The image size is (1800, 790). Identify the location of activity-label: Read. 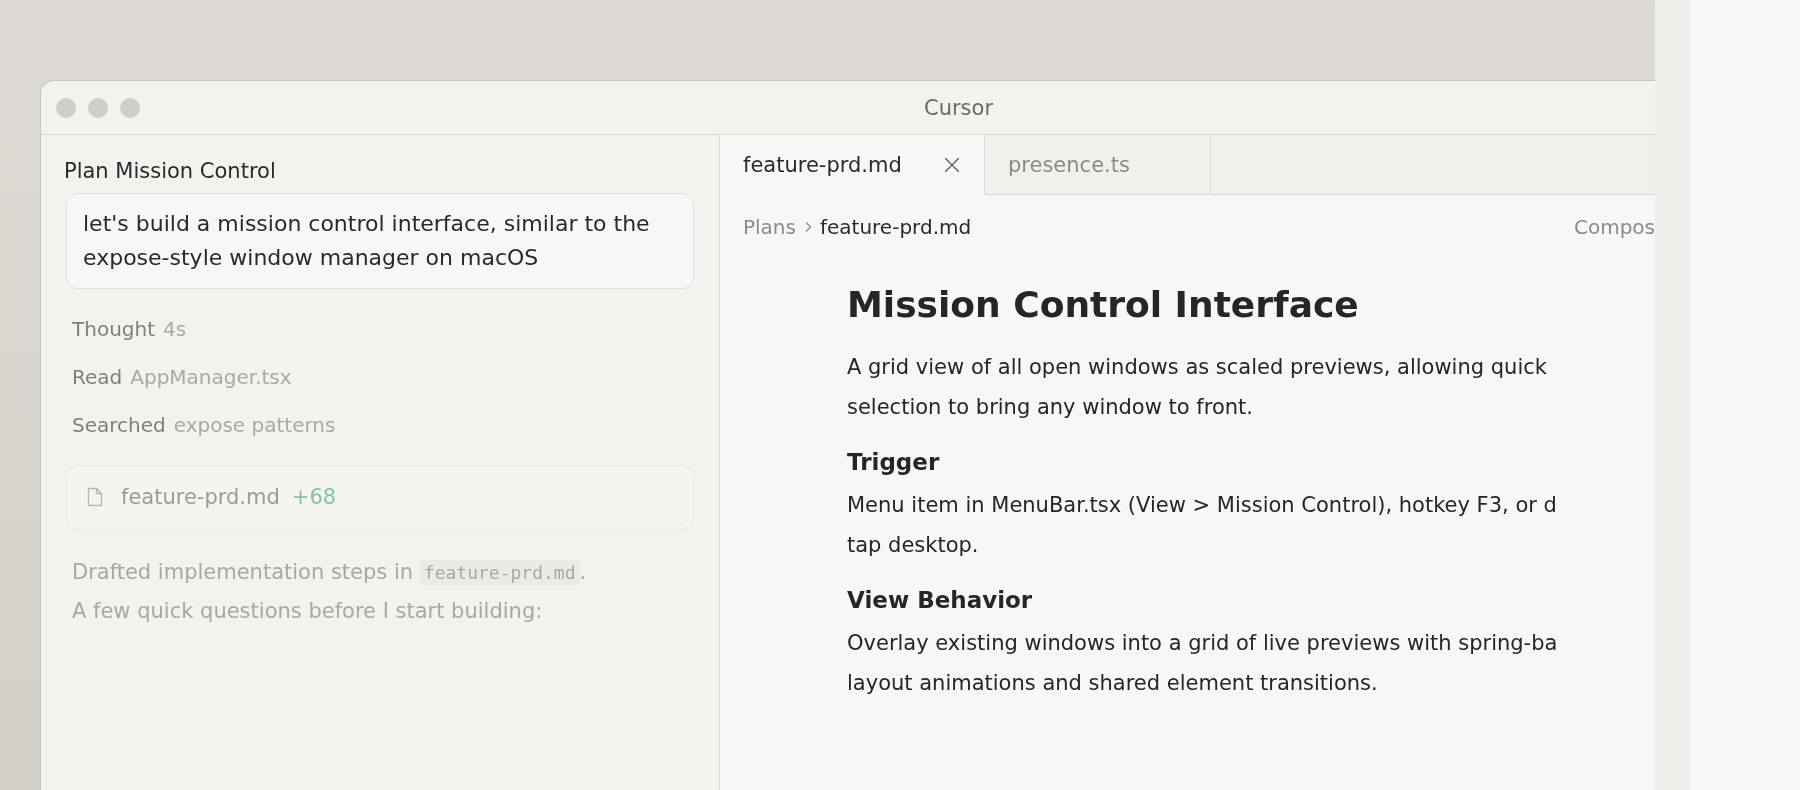
(97, 377).